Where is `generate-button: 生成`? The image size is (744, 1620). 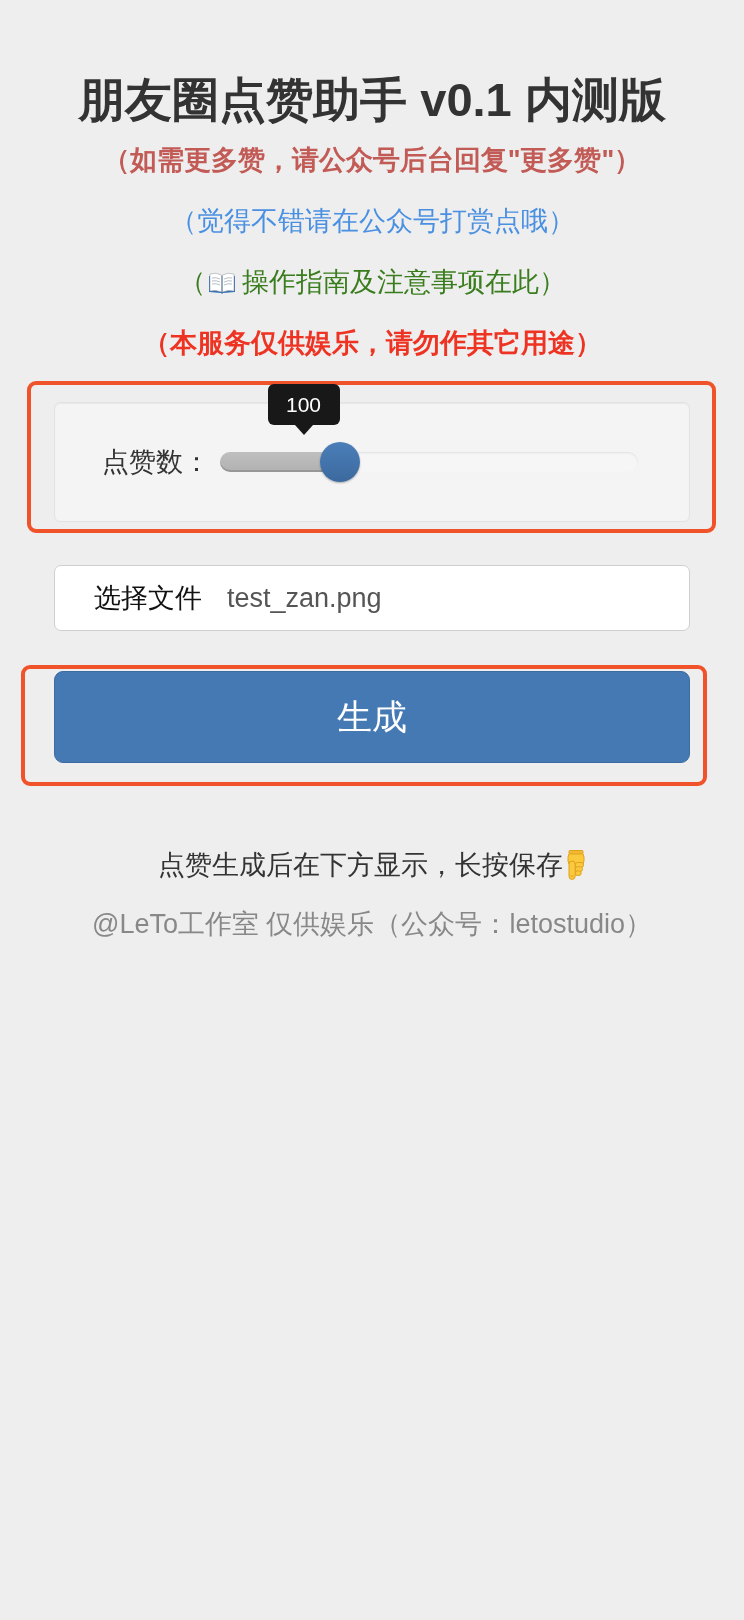 generate-button: 生成 is located at coordinates (372, 717).